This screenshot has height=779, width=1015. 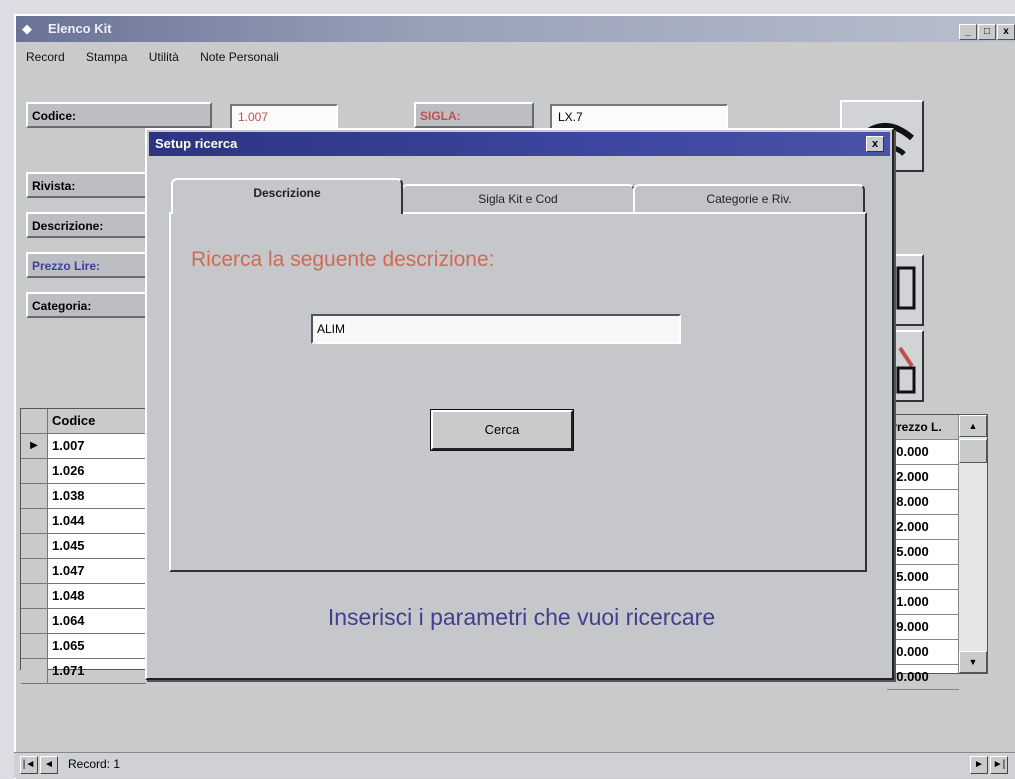 What do you see at coordinates (284, 117) in the screenshot?
I see `codice-field: 1.007` at bounding box center [284, 117].